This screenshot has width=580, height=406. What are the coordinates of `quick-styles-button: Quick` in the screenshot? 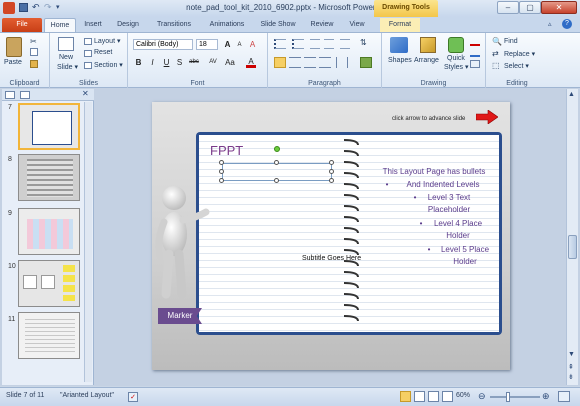 It's located at (456, 58).